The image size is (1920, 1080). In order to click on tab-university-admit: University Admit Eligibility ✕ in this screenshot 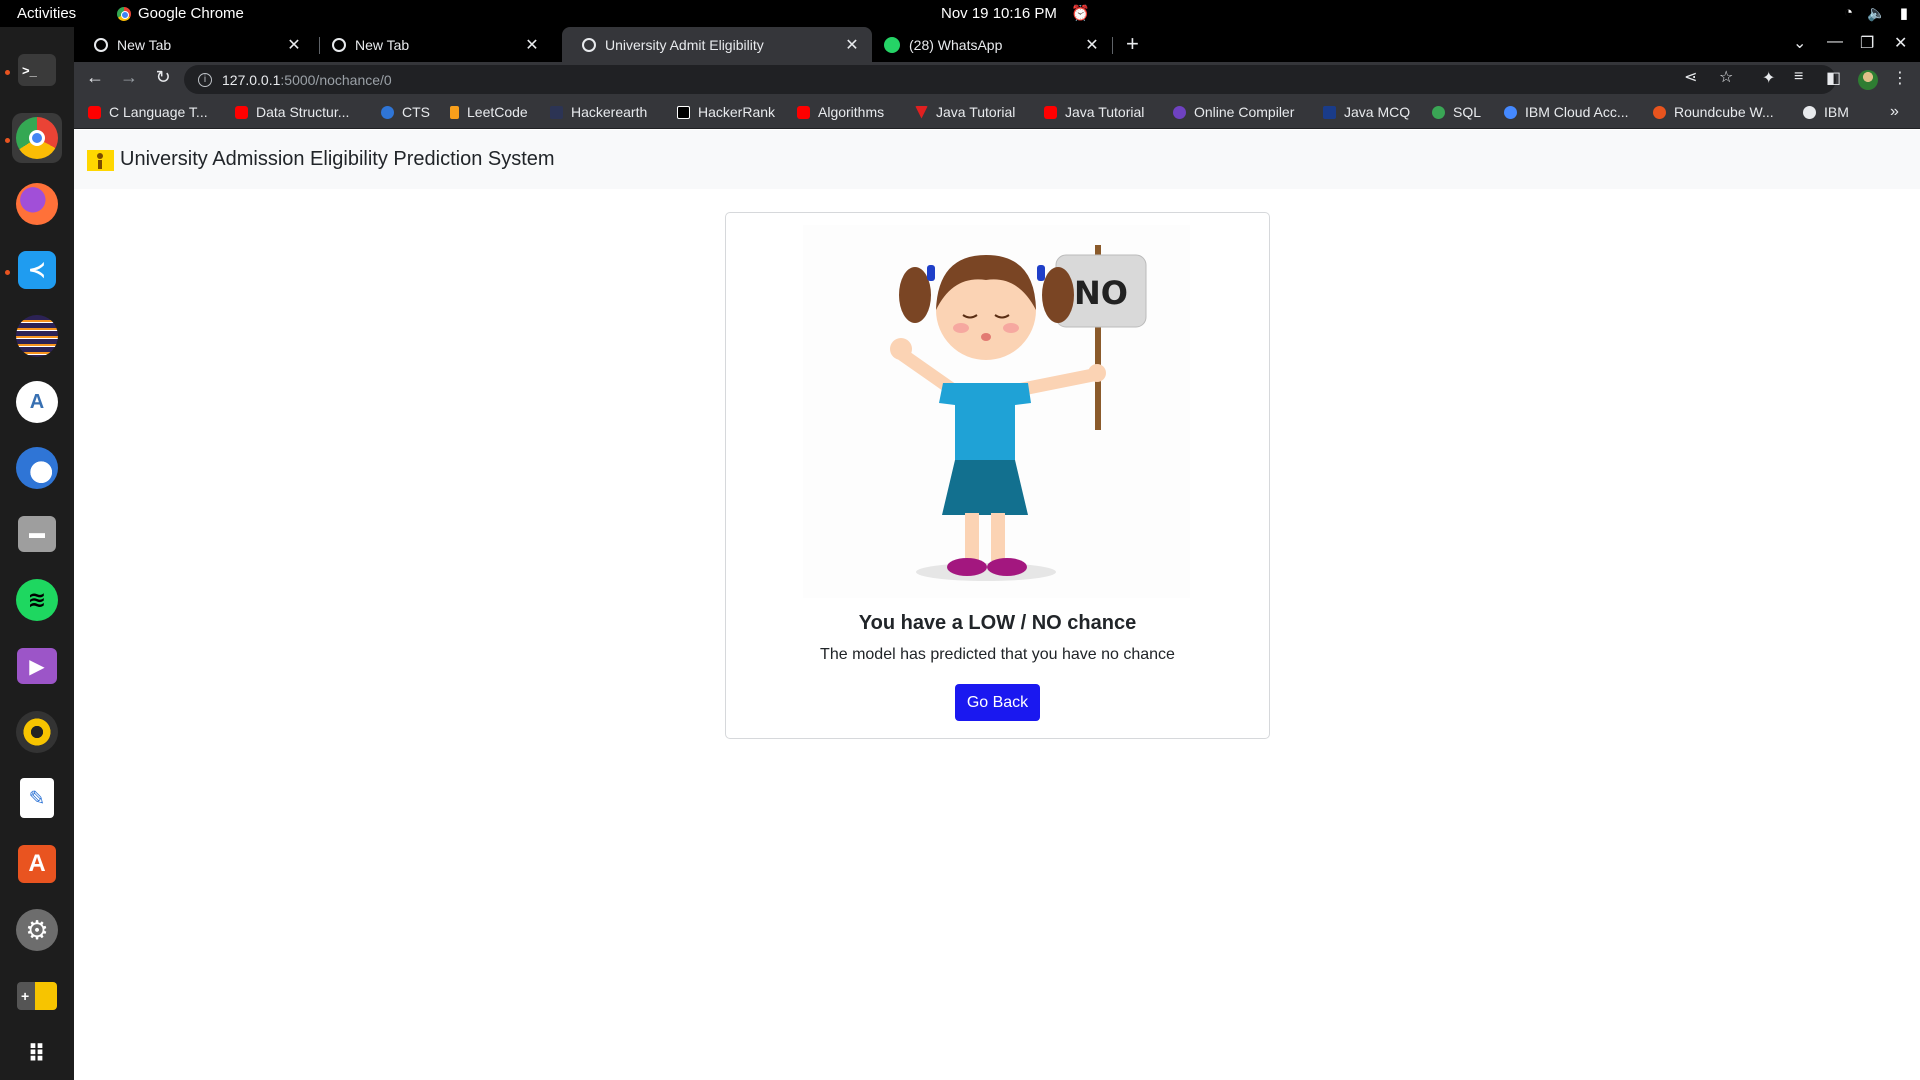, I will do `click(717, 44)`.